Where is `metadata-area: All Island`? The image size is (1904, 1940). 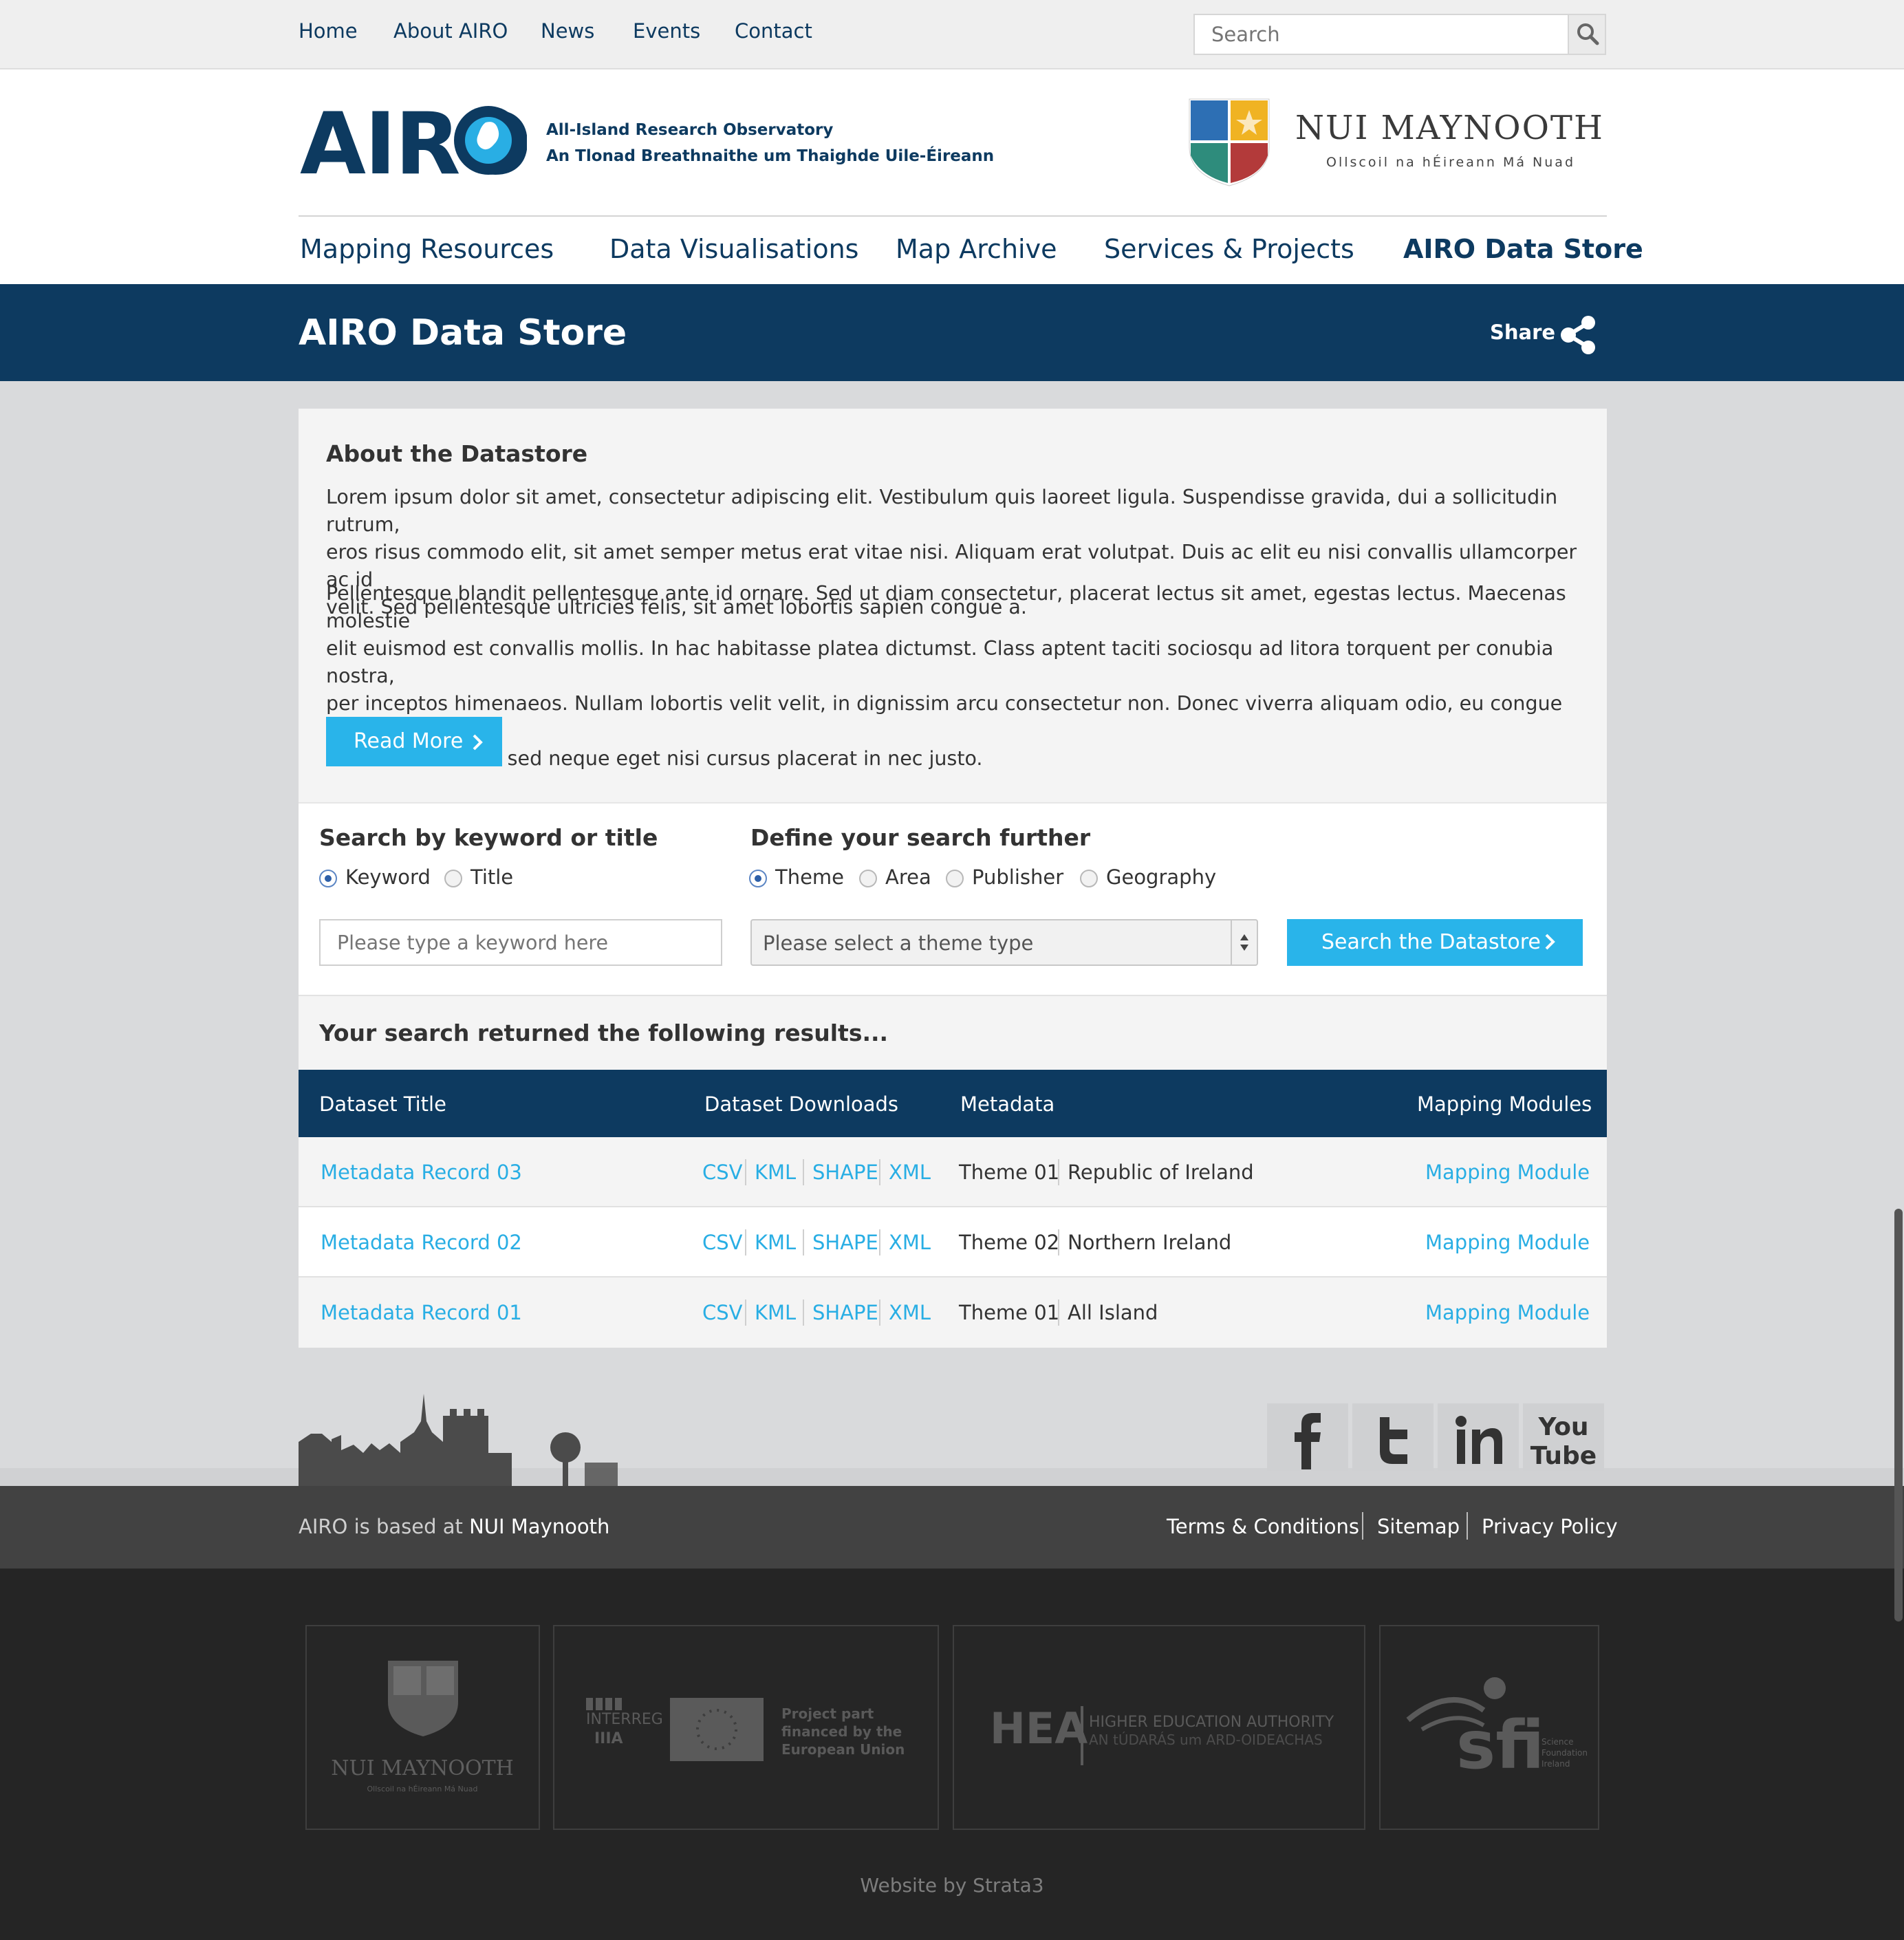
metadata-area: All Island is located at coordinates (1113, 1312).